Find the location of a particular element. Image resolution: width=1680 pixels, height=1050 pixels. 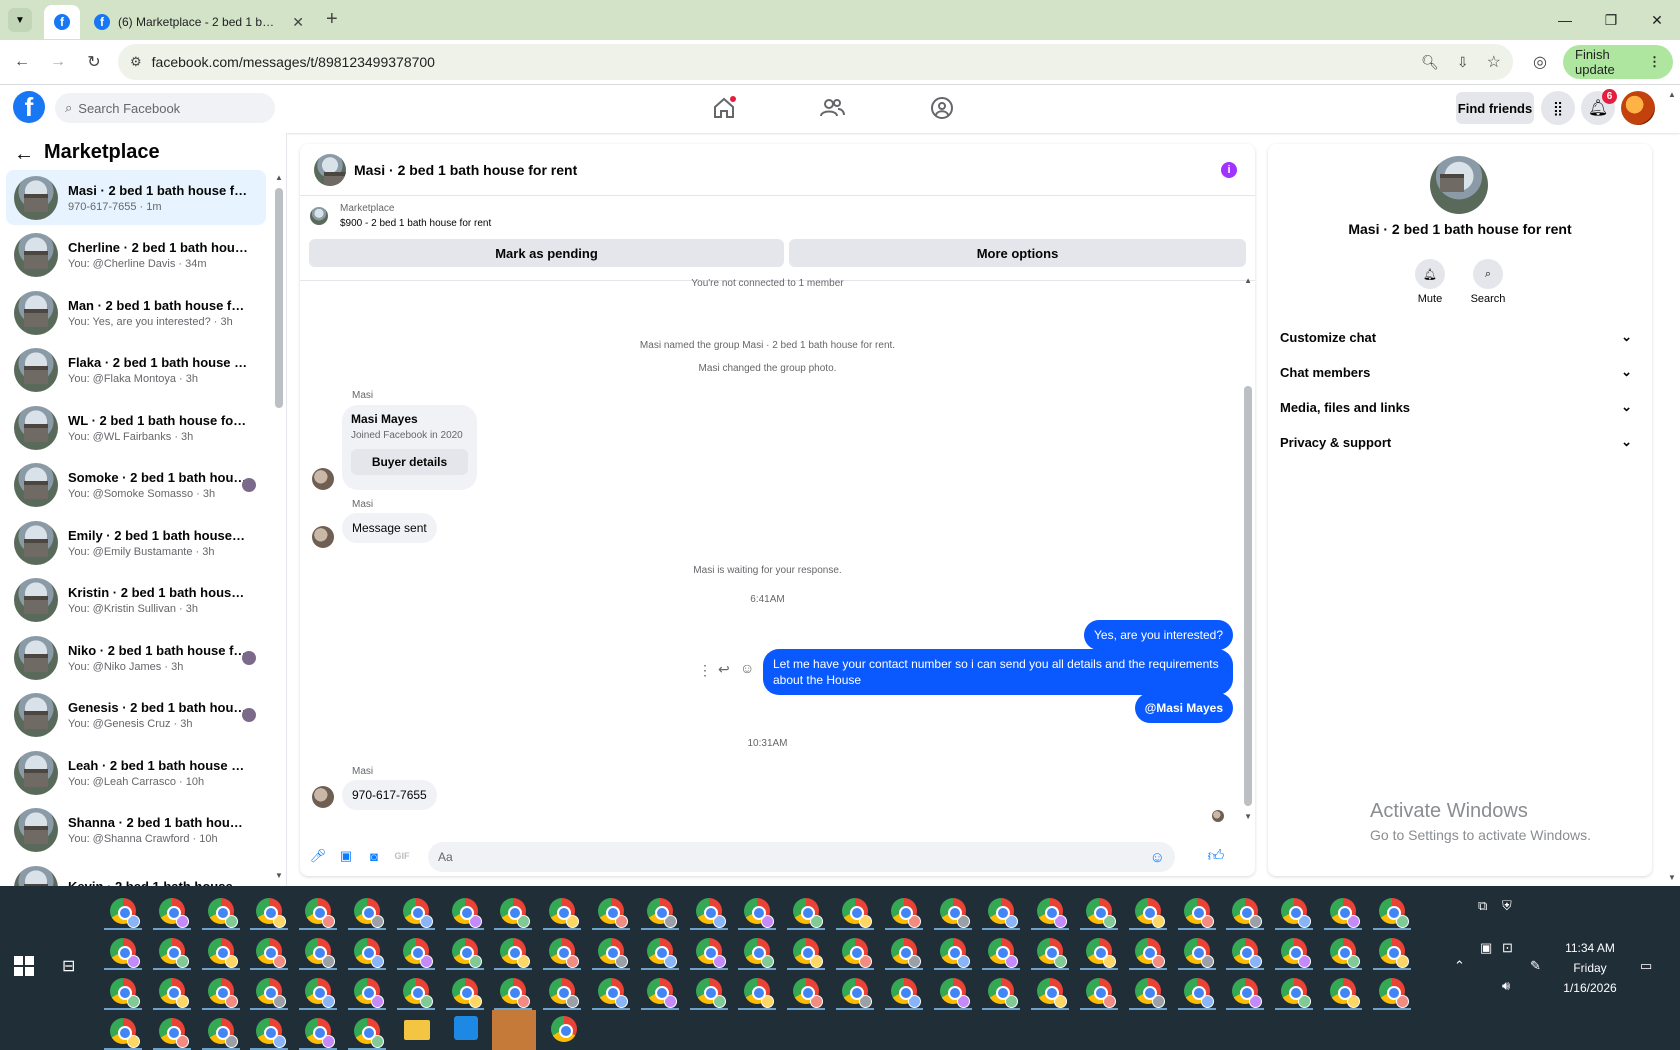

meet-icon: ⧉ is located at coordinates (1482, 906).